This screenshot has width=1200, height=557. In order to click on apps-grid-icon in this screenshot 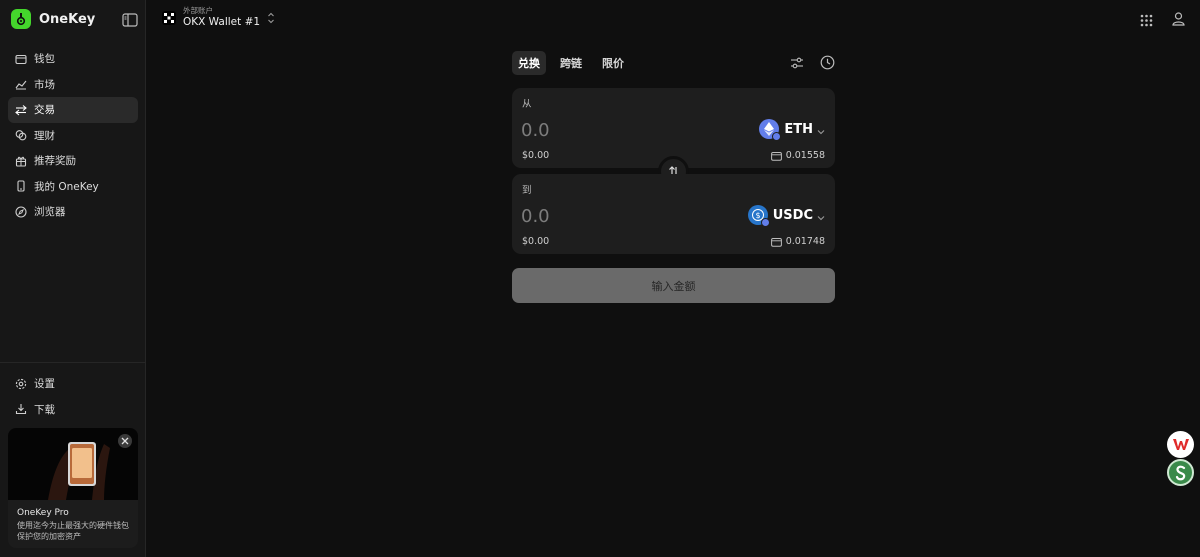, I will do `click(1146, 21)`.